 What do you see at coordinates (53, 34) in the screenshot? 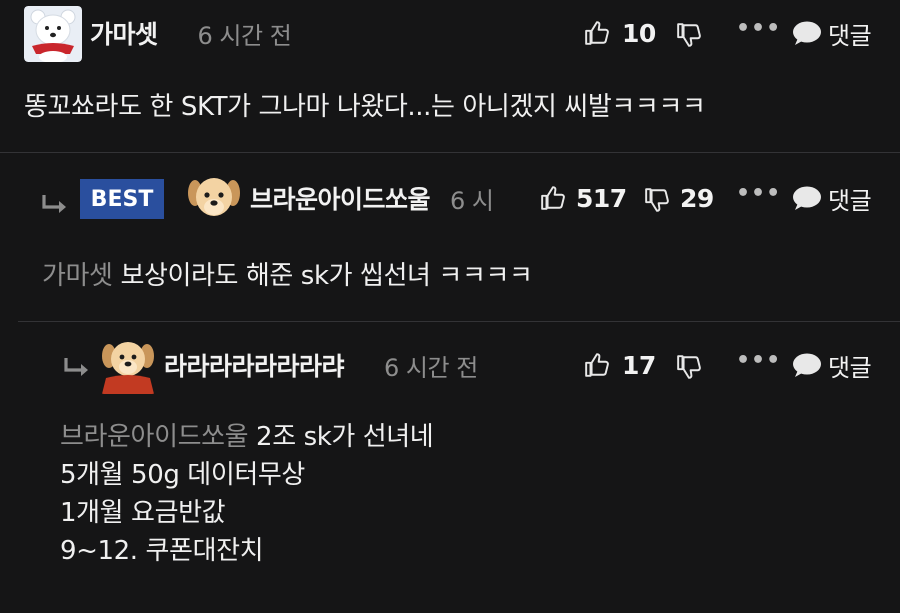
I see `user-avatar-polar-bear` at bounding box center [53, 34].